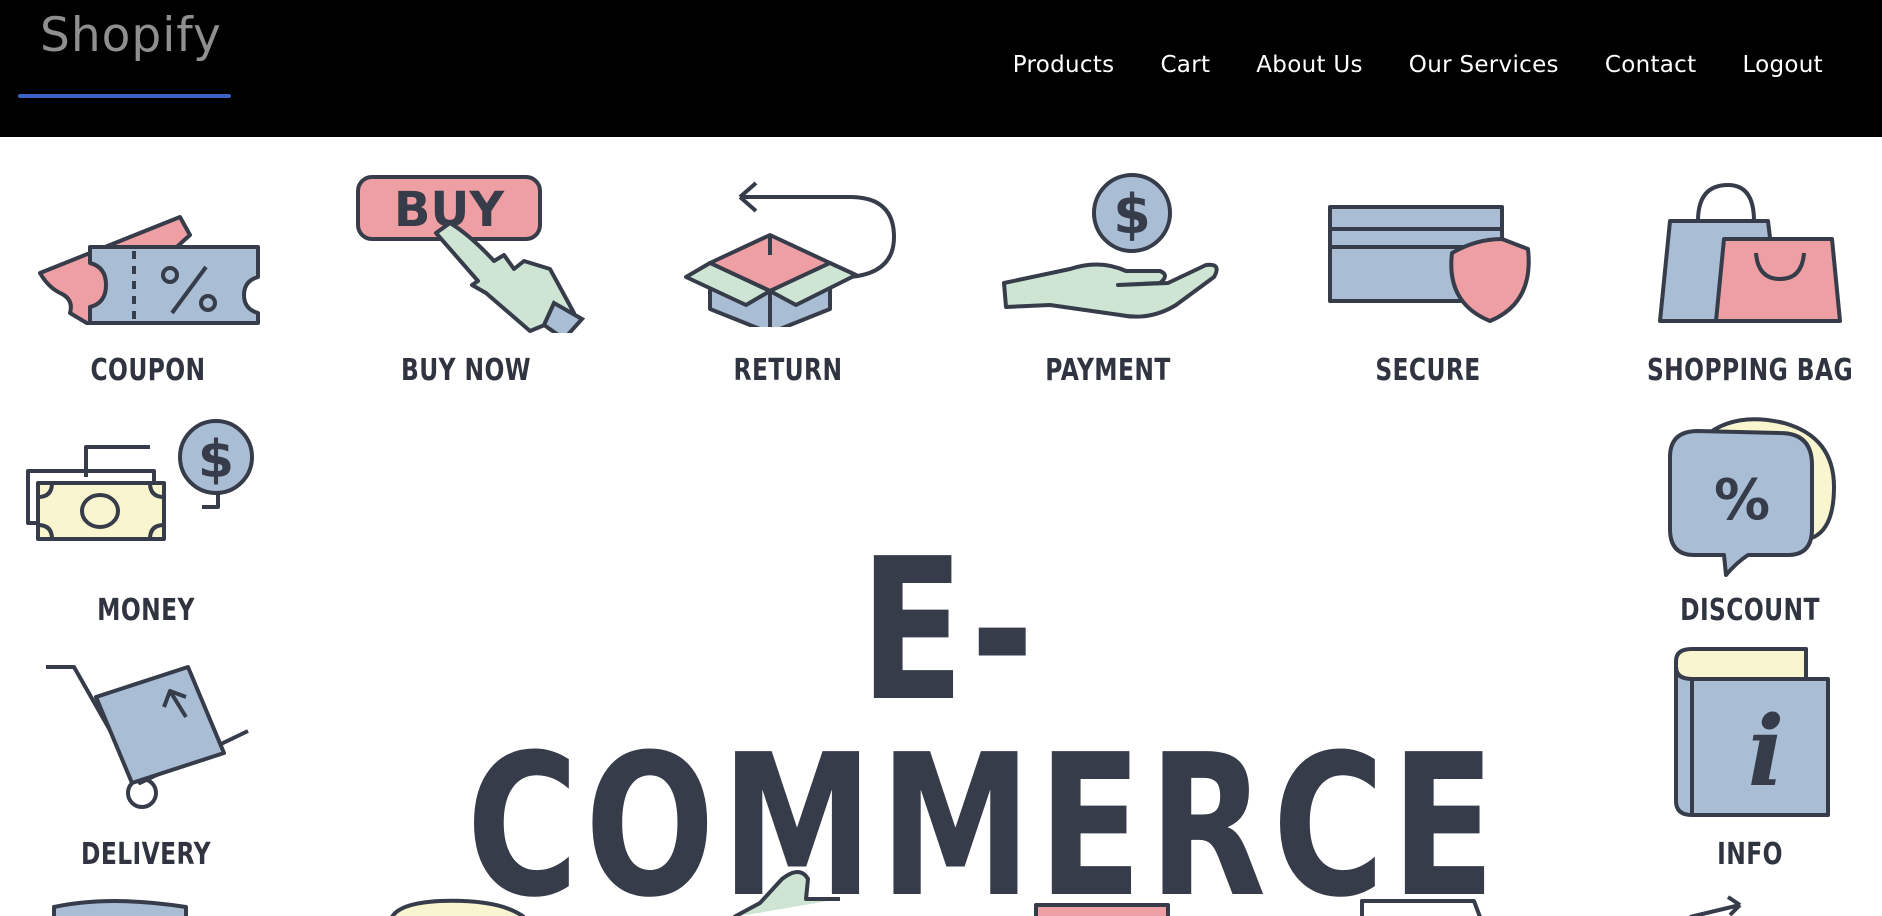 The height and width of the screenshot is (916, 1882). Describe the element at coordinates (466, 370) in the screenshot. I see `buy-now-label: BUY NOW` at that location.